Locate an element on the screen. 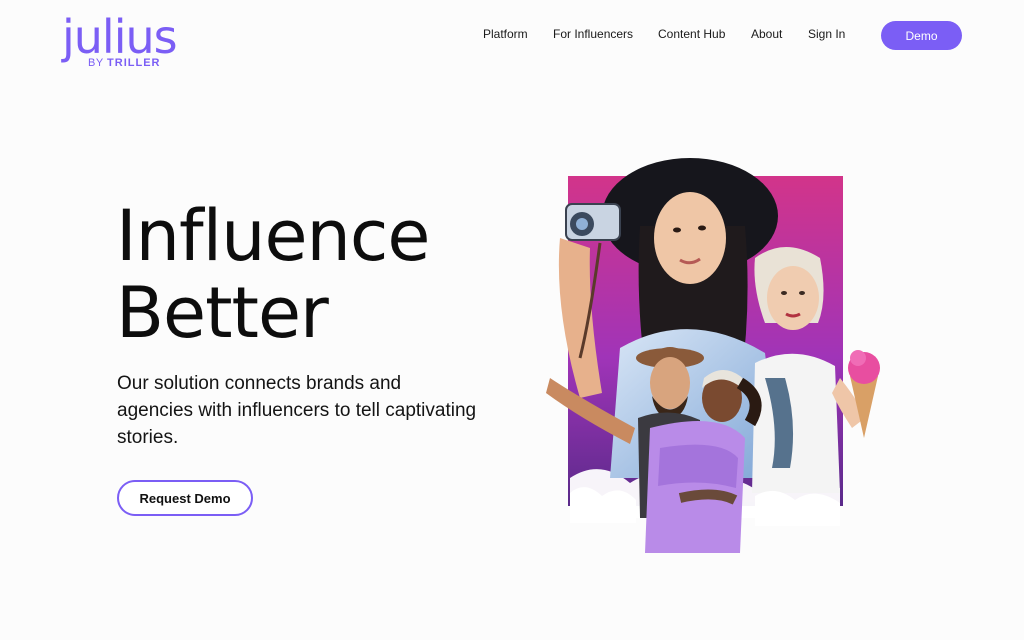  nav-sign-in: Sign In is located at coordinates (826, 34).